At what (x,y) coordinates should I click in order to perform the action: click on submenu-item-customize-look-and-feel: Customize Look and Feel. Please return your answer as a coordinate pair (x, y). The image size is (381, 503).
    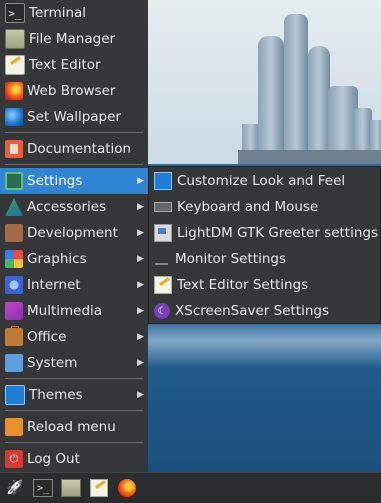
    Looking at the image, I should click on (265, 181).